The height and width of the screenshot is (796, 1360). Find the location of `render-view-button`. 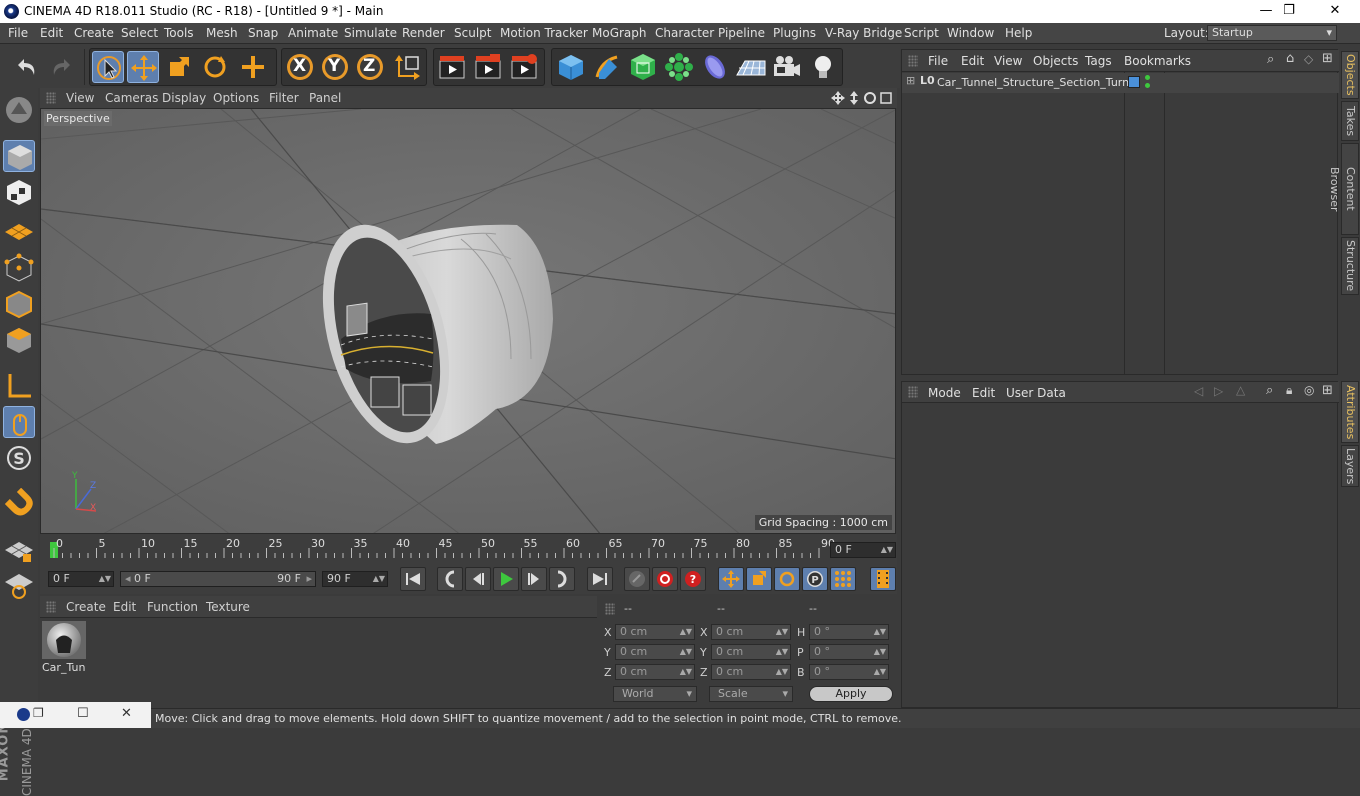

render-view-button is located at coordinates (452, 67).